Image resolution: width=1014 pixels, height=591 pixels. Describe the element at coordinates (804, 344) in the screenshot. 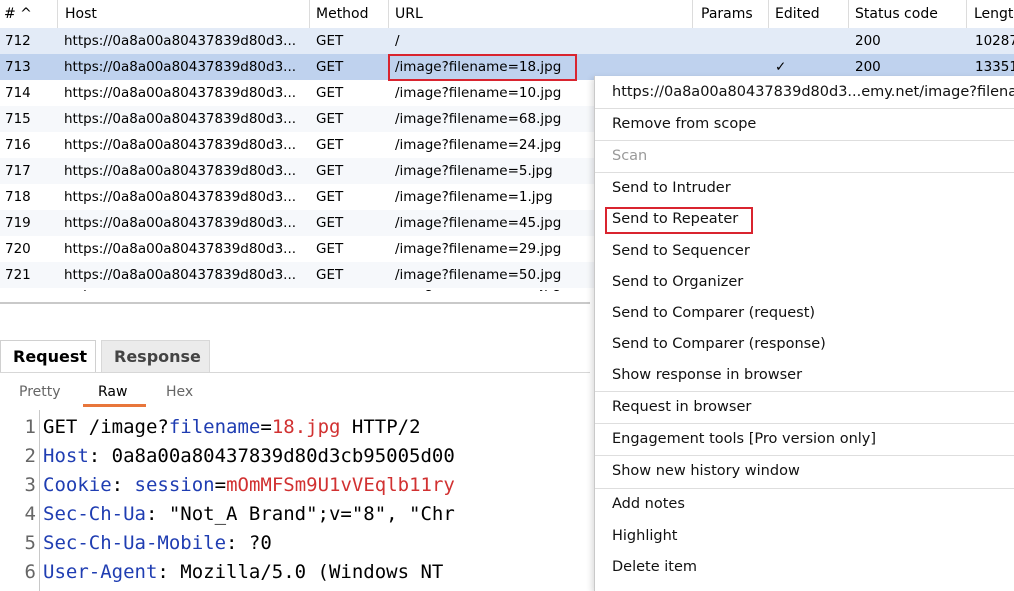

I see `menu-item-send-to-comparer-response: Send to Comparer (response)` at that location.